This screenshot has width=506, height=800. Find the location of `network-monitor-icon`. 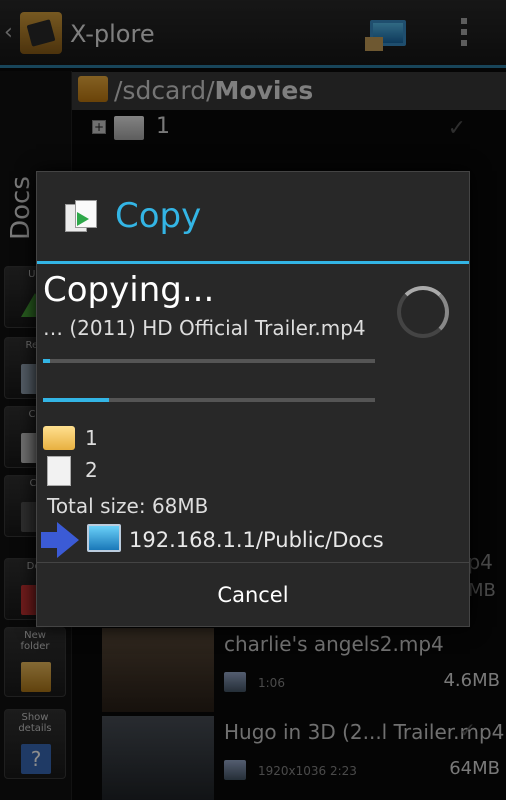

network-monitor-icon is located at coordinates (104, 538).